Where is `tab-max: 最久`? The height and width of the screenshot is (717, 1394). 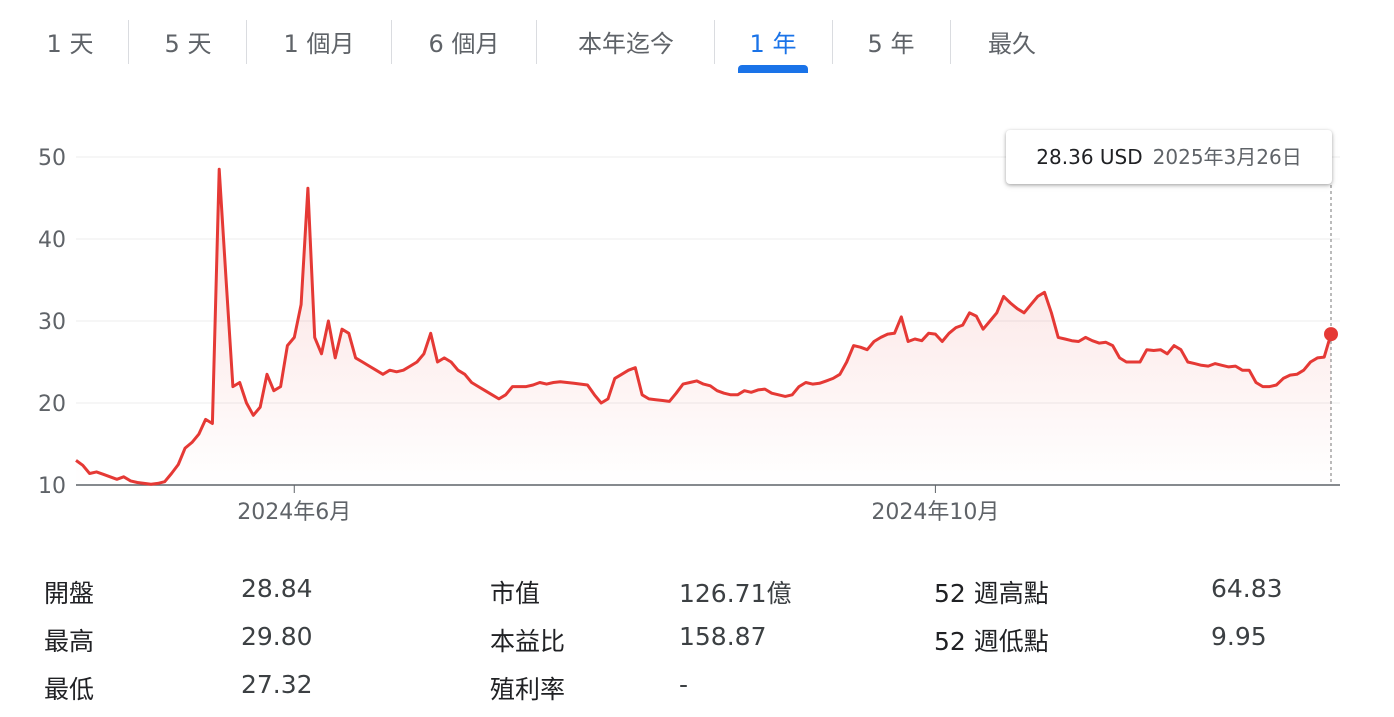
tab-max: 最久 is located at coordinates (1012, 44).